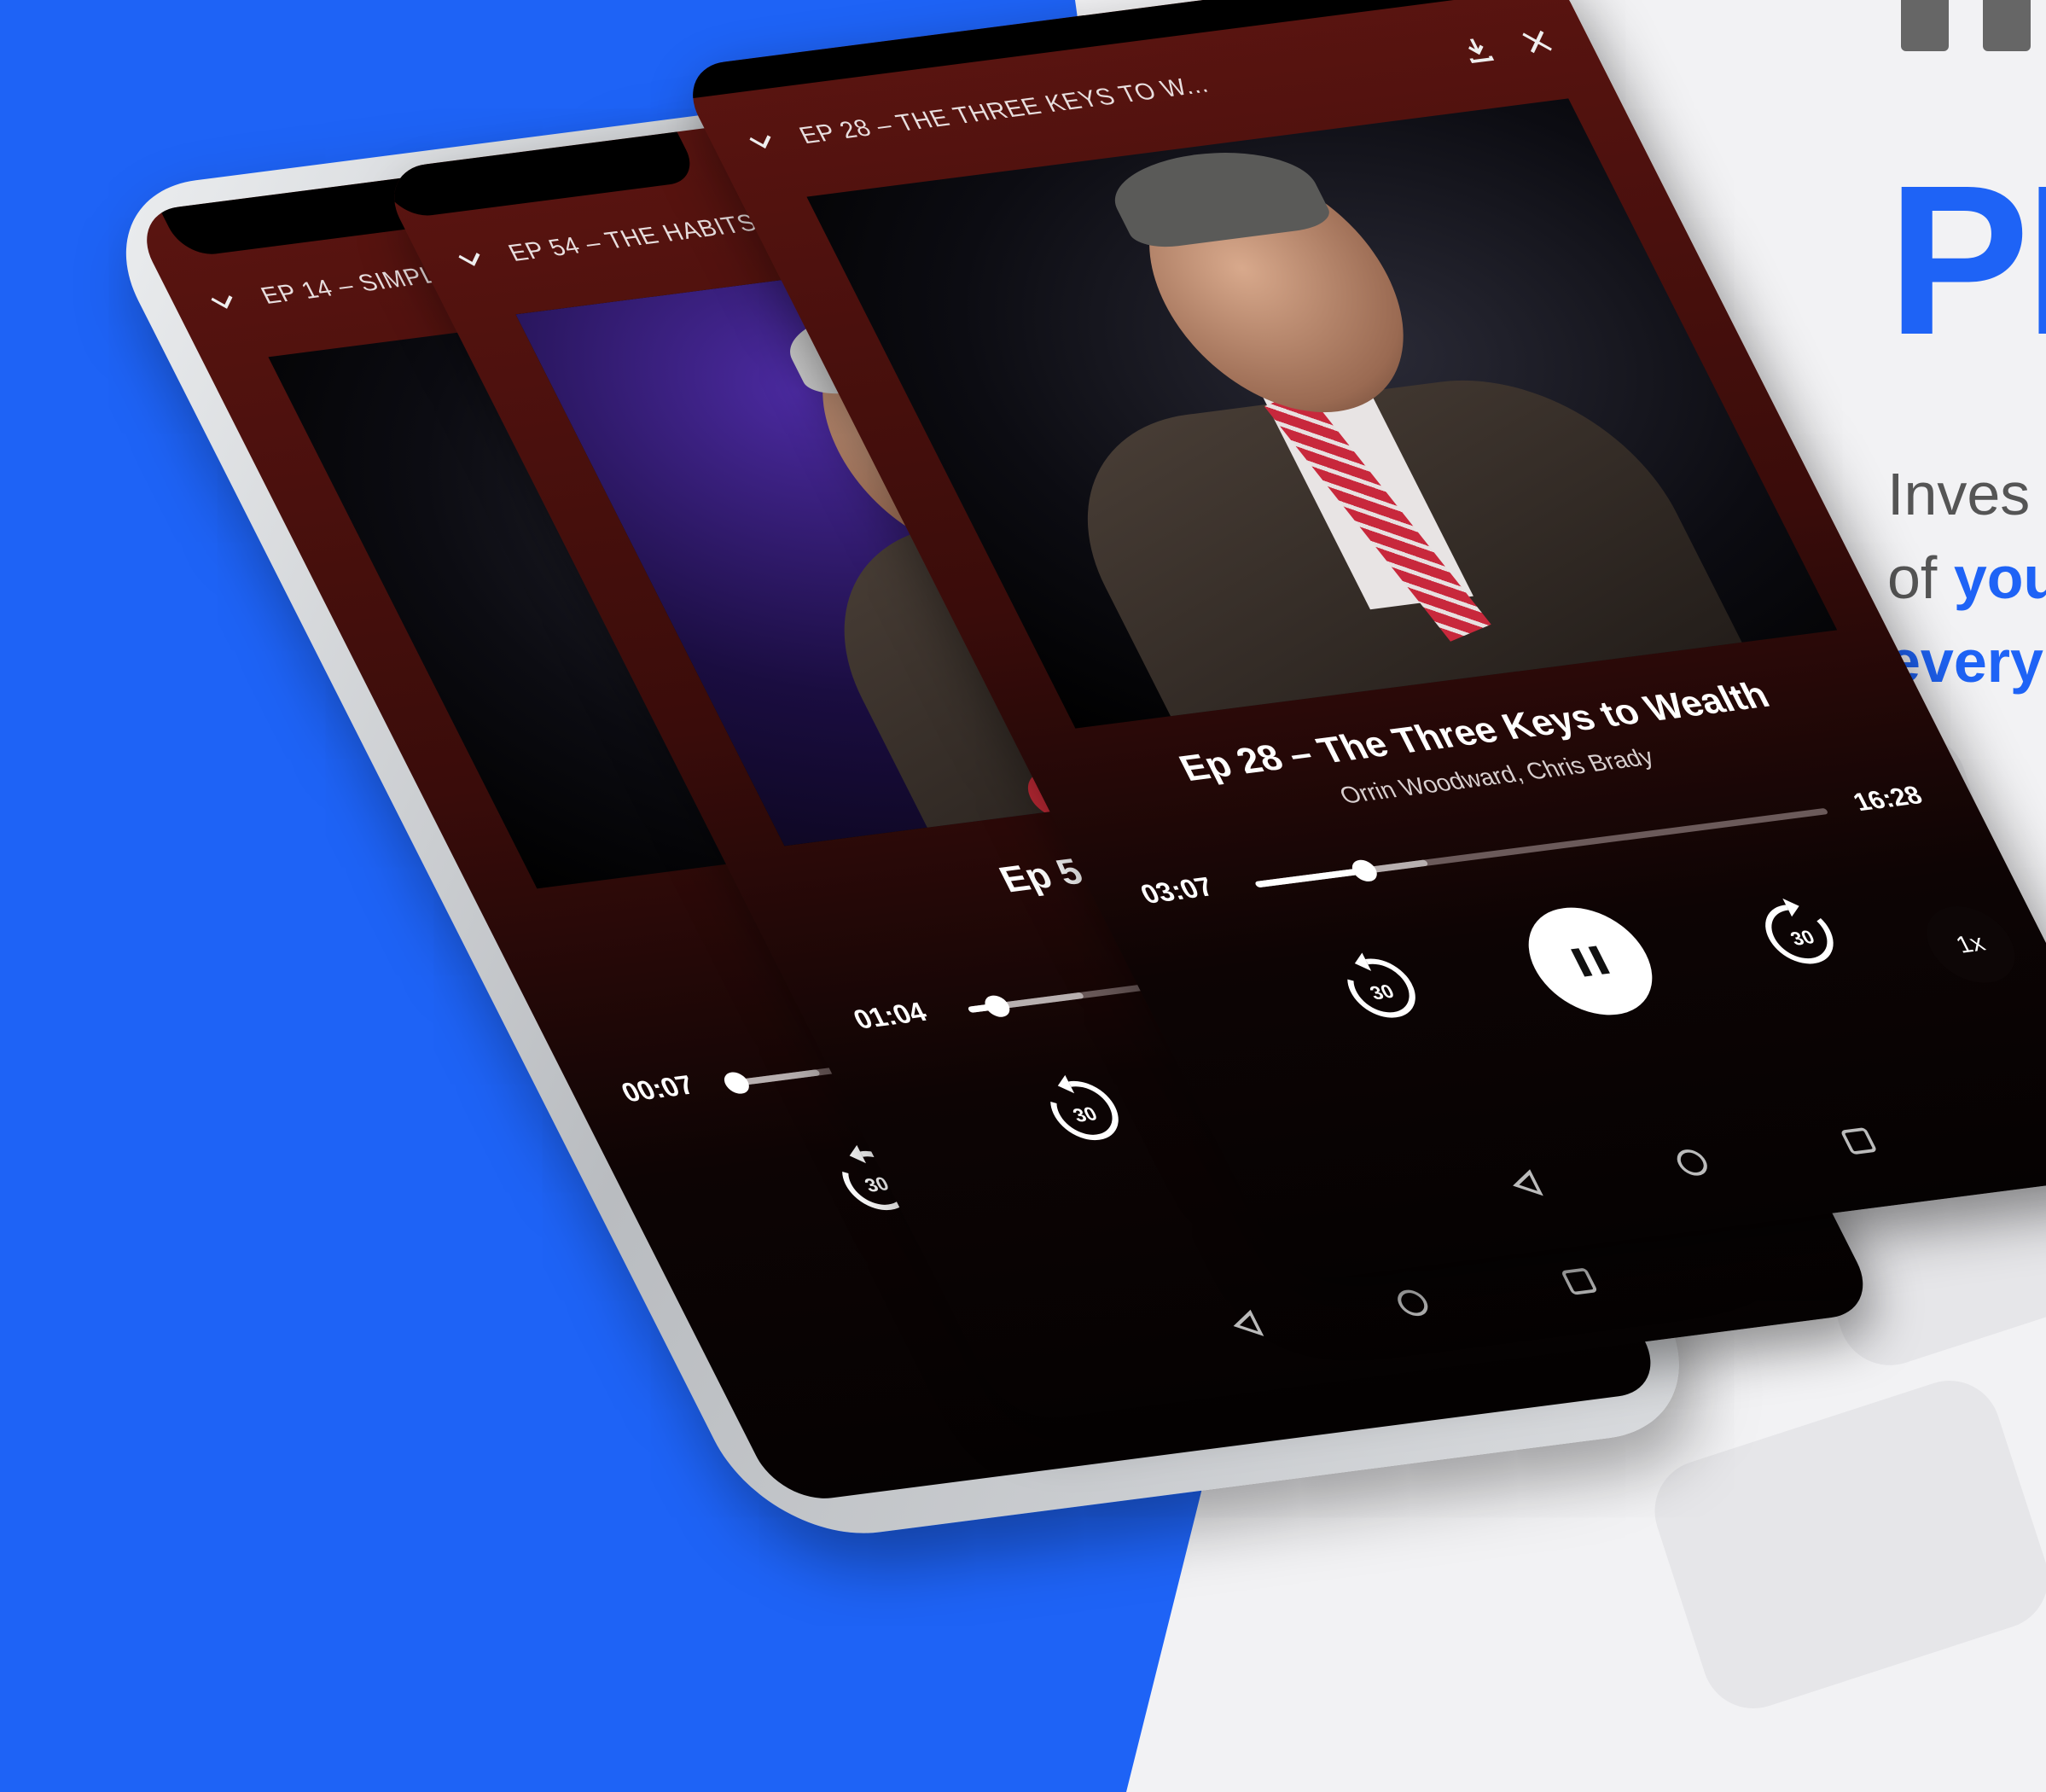 The image size is (2046, 1792). Describe the element at coordinates (1537, 41) in the screenshot. I see `close-icon` at that location.